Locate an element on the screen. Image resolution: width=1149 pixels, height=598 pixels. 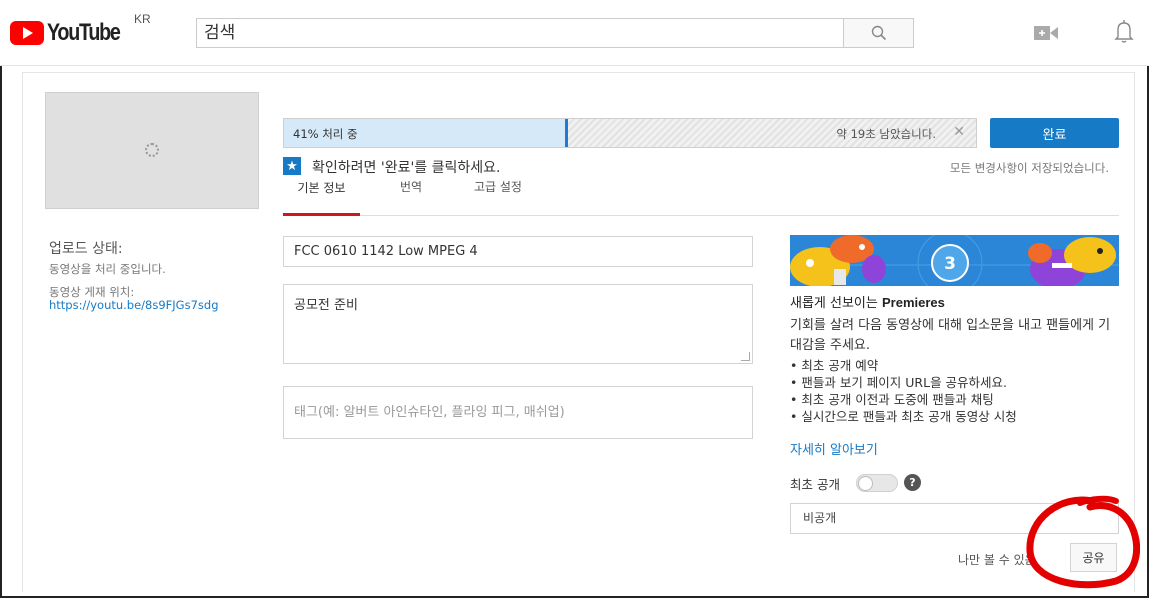
premieres-title-bold: Premieres is located at coordinates (913, 302).